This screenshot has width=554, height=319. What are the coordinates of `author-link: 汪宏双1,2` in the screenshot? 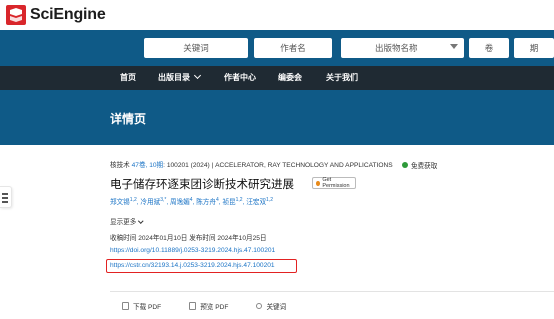 It's located at (259, 201).